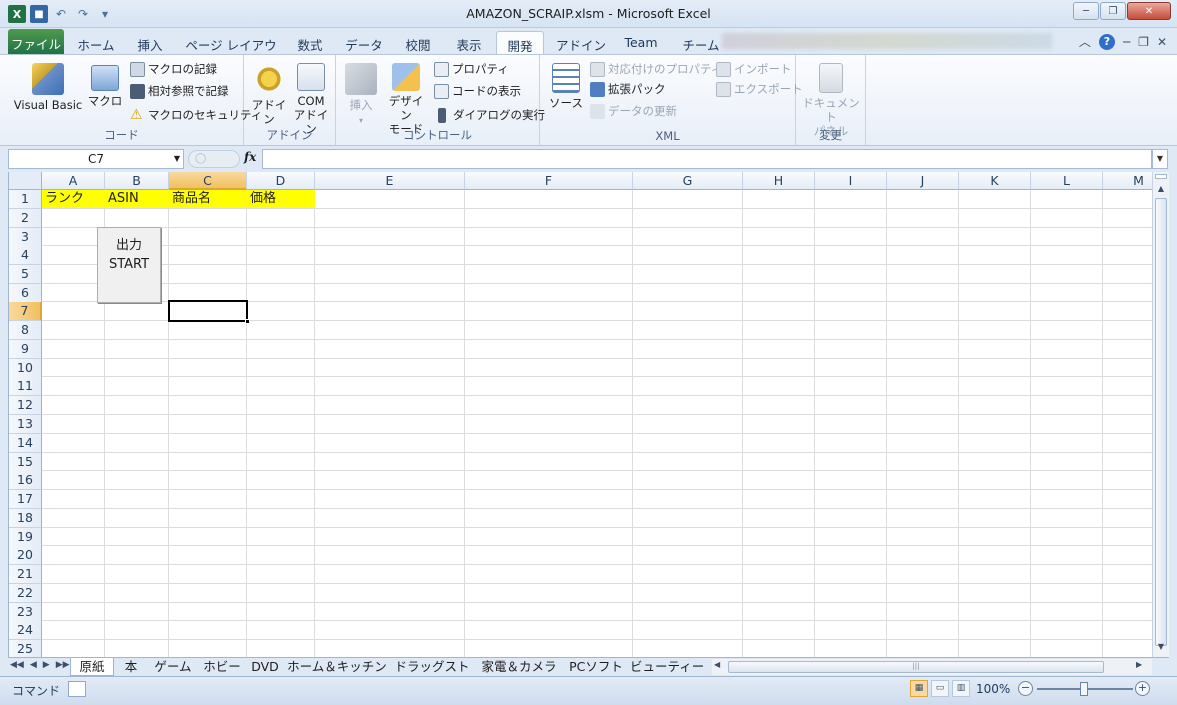  I want to click on sheet-tab-dvd: DVD, so click(265, 667).